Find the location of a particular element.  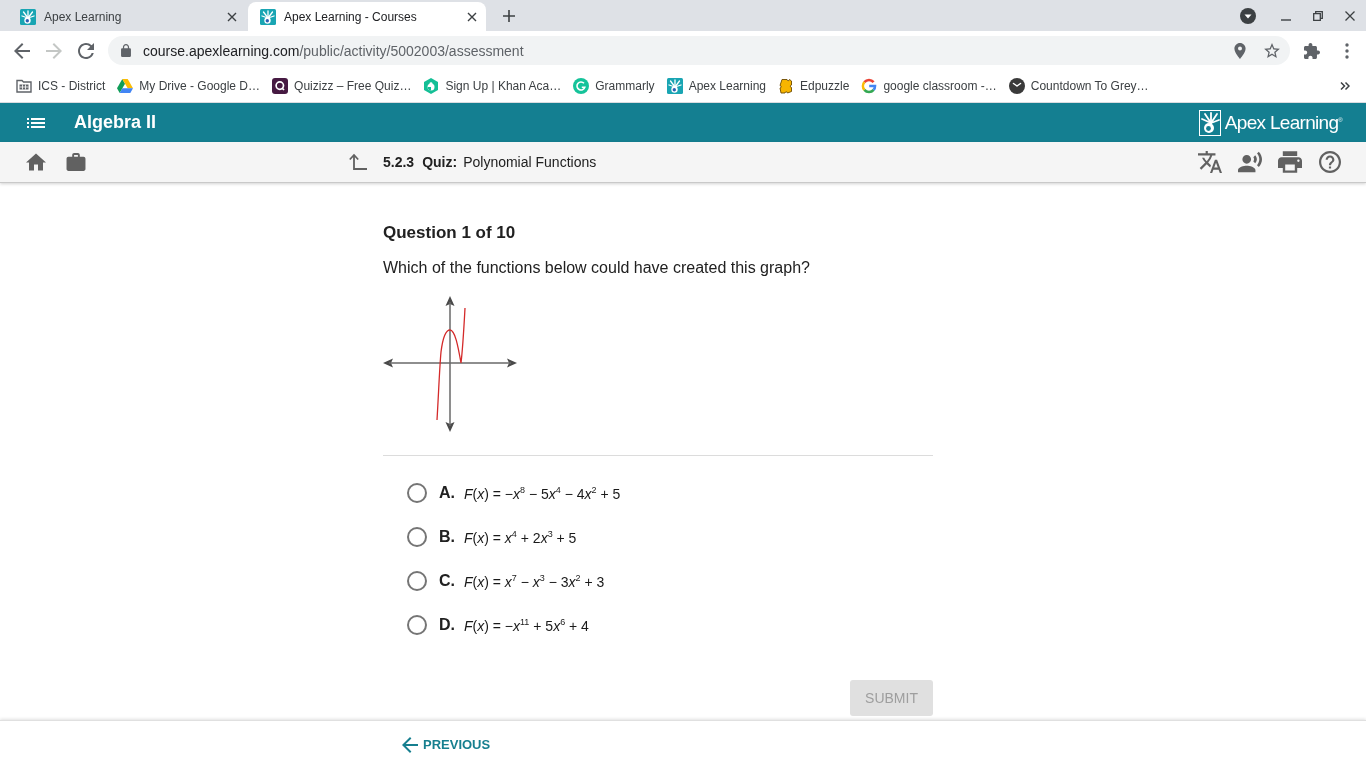

menu-icon is located at coordinates (36, 122).